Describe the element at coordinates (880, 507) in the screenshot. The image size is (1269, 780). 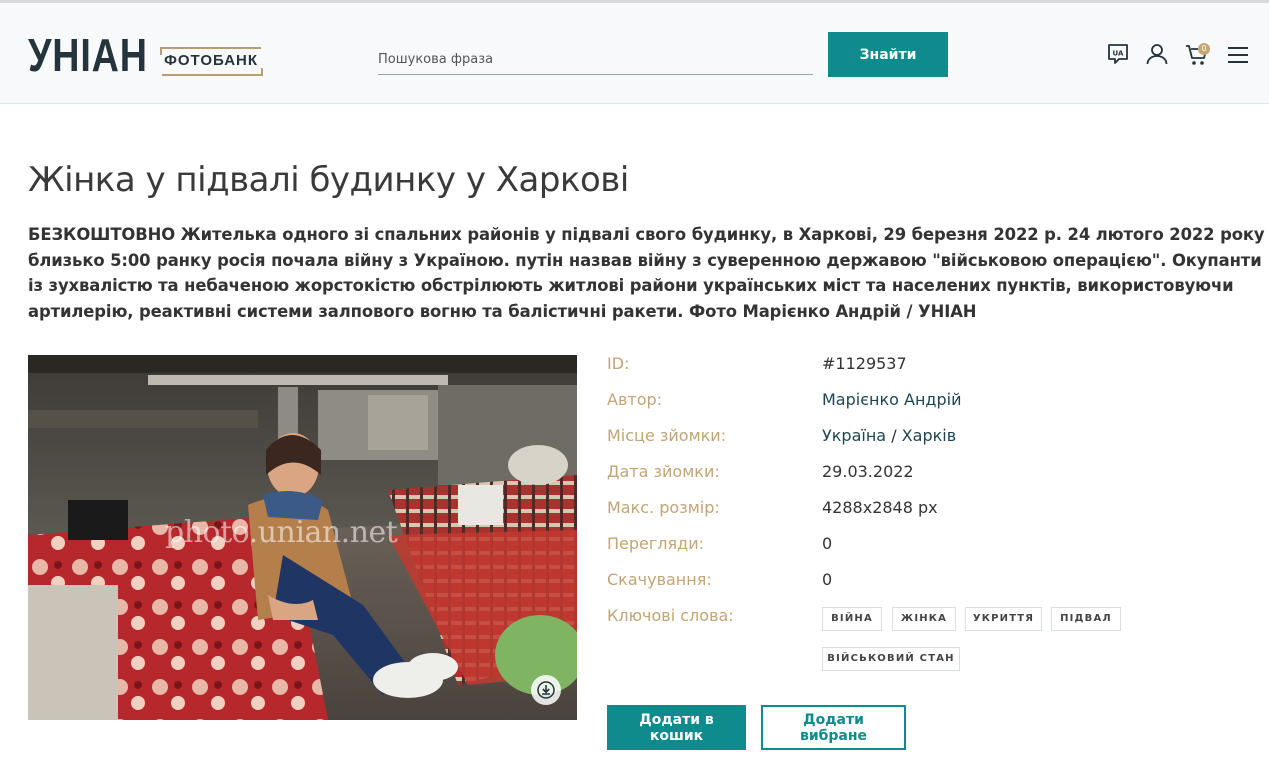
I see `size-value: 4288x2848 px` at that location.